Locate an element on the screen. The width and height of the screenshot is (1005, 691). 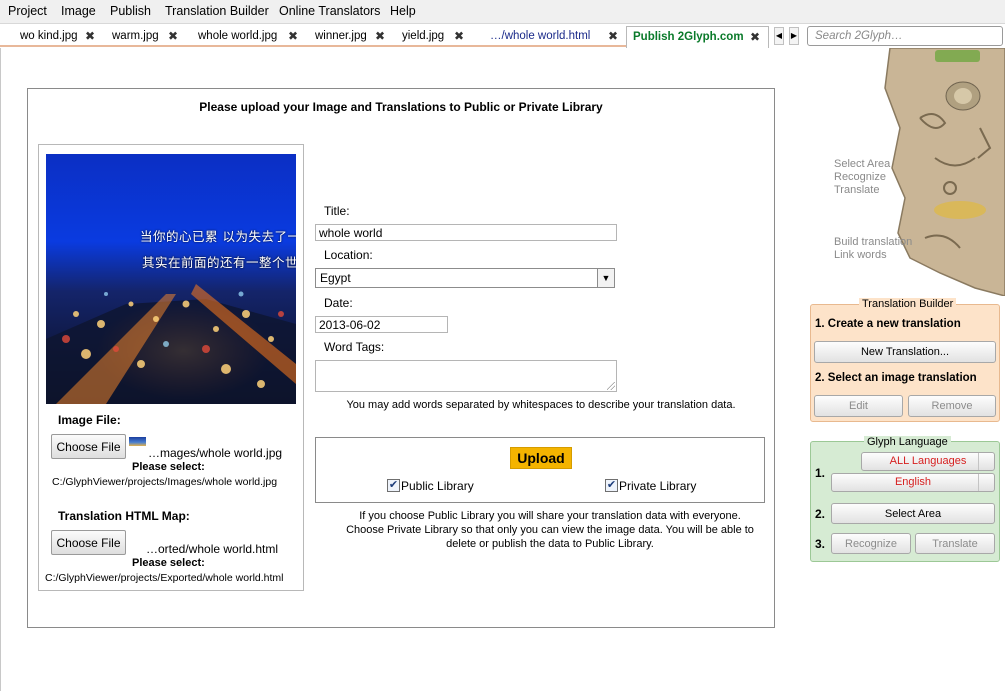
public-library-checkbox: ✔ is located at coordinates (393, 485).